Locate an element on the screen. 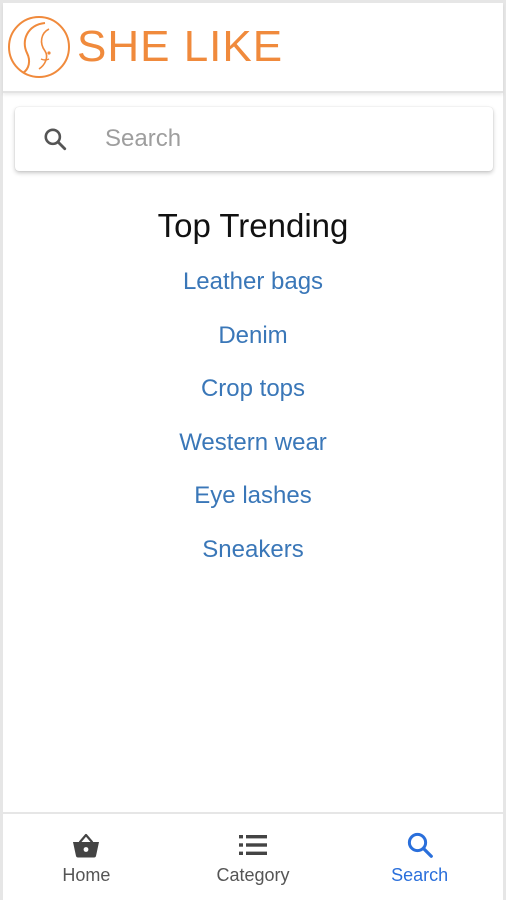 This screenshot has width=506, height=900. woman-face-logo-icon is located at coordinates (39, 47).